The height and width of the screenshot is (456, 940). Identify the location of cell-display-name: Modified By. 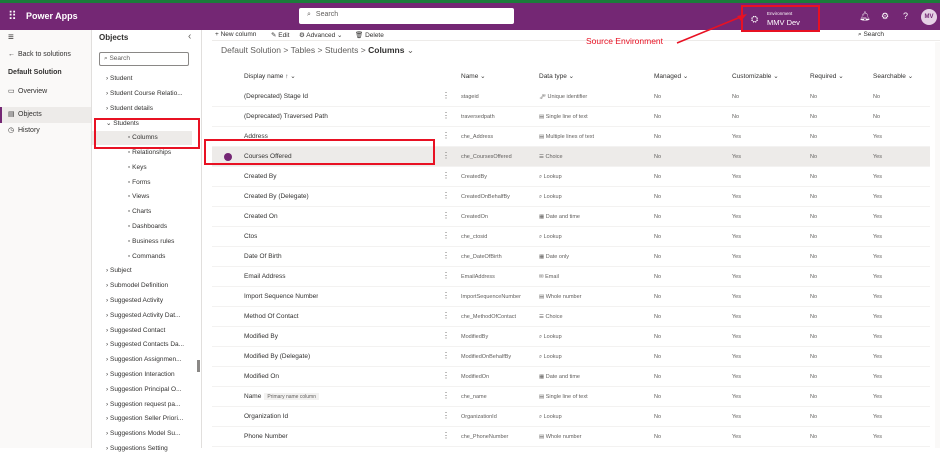
(261, 336).